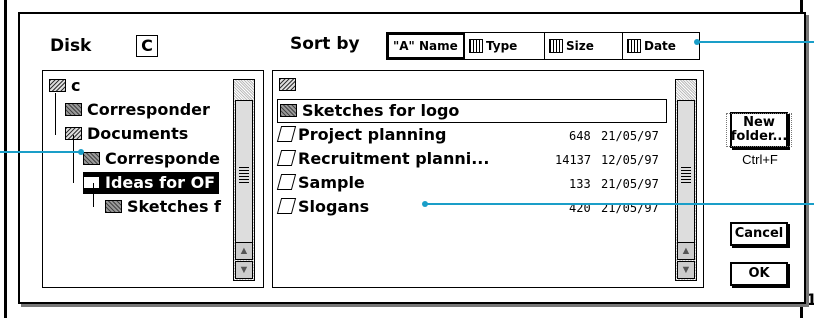  What do you see at coordinates (290, 86) in the screenshot?
I see `parent-folder-icon` at bounding box center [290, 86].